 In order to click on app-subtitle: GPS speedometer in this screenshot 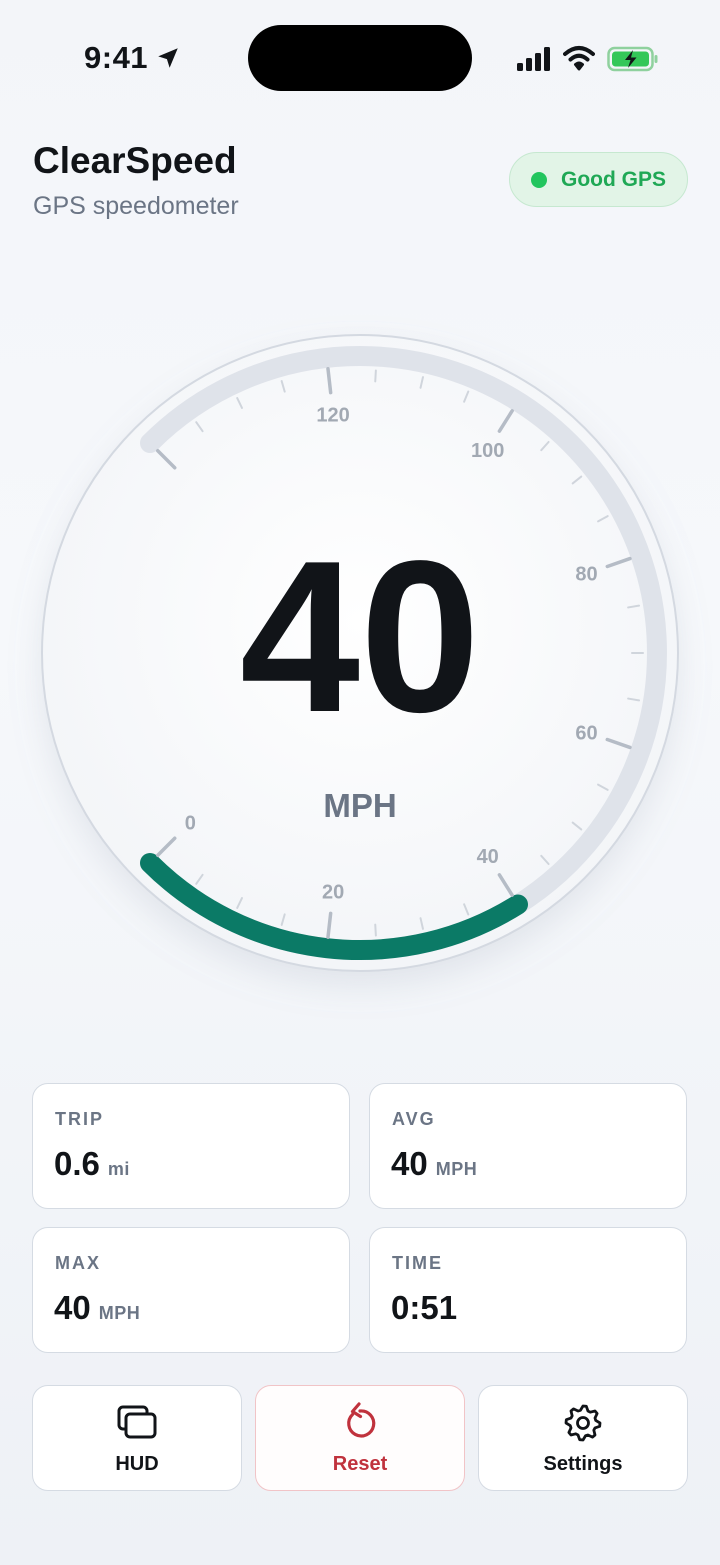, I will do `click(136, 206)`.